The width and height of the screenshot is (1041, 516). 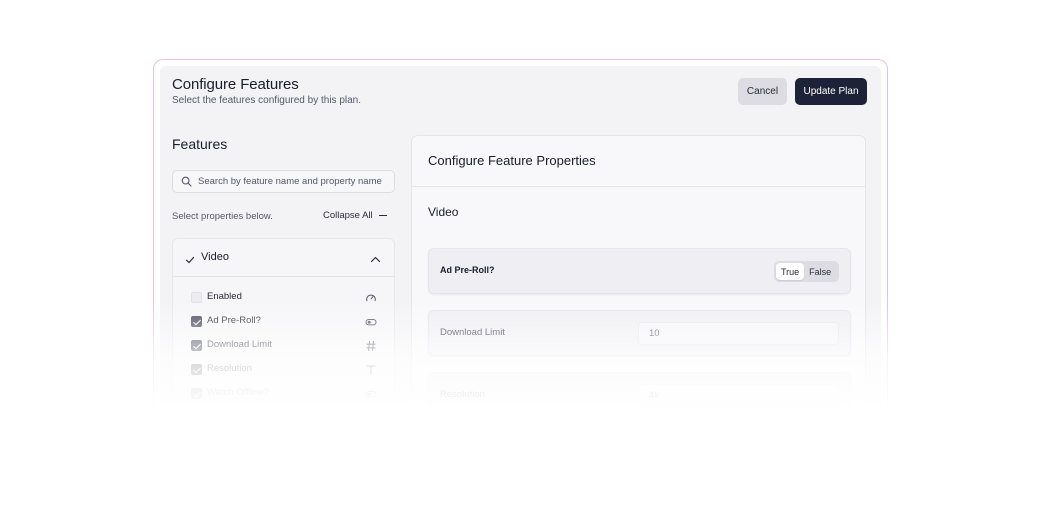 What do you see at coordinates (200, 144) in the screenshot?
I see `features-heading: Features` at bounding box center [200, 144].